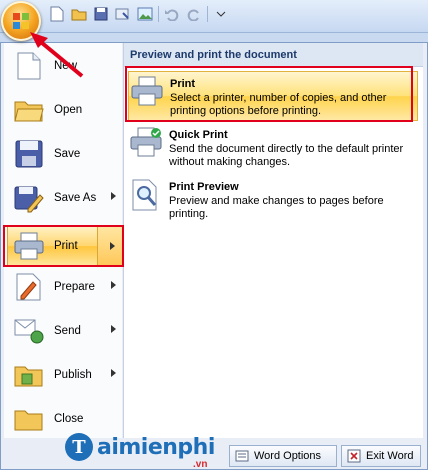 The height and width of the screenshot is (470, 428). What do you see at coordinates (29, 287) in the screenshot?
I see `prepare-icon` at bounding box center [29, 287].